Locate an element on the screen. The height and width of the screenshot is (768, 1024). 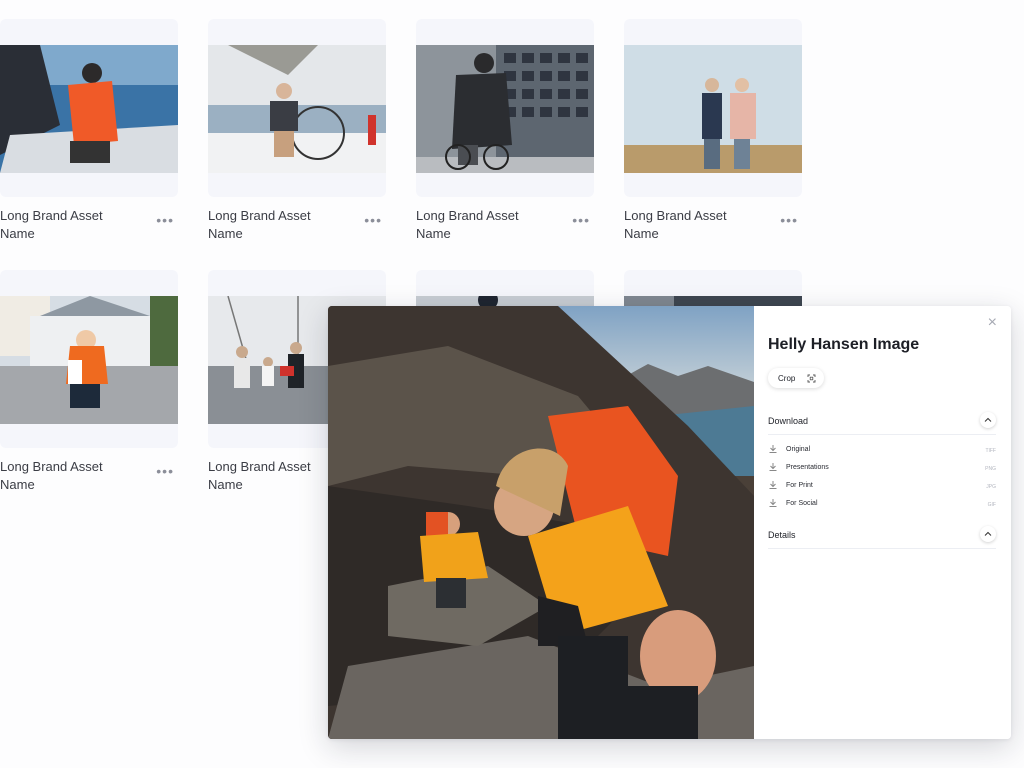
crop-button: Crop is located at coordinates (796, 378).